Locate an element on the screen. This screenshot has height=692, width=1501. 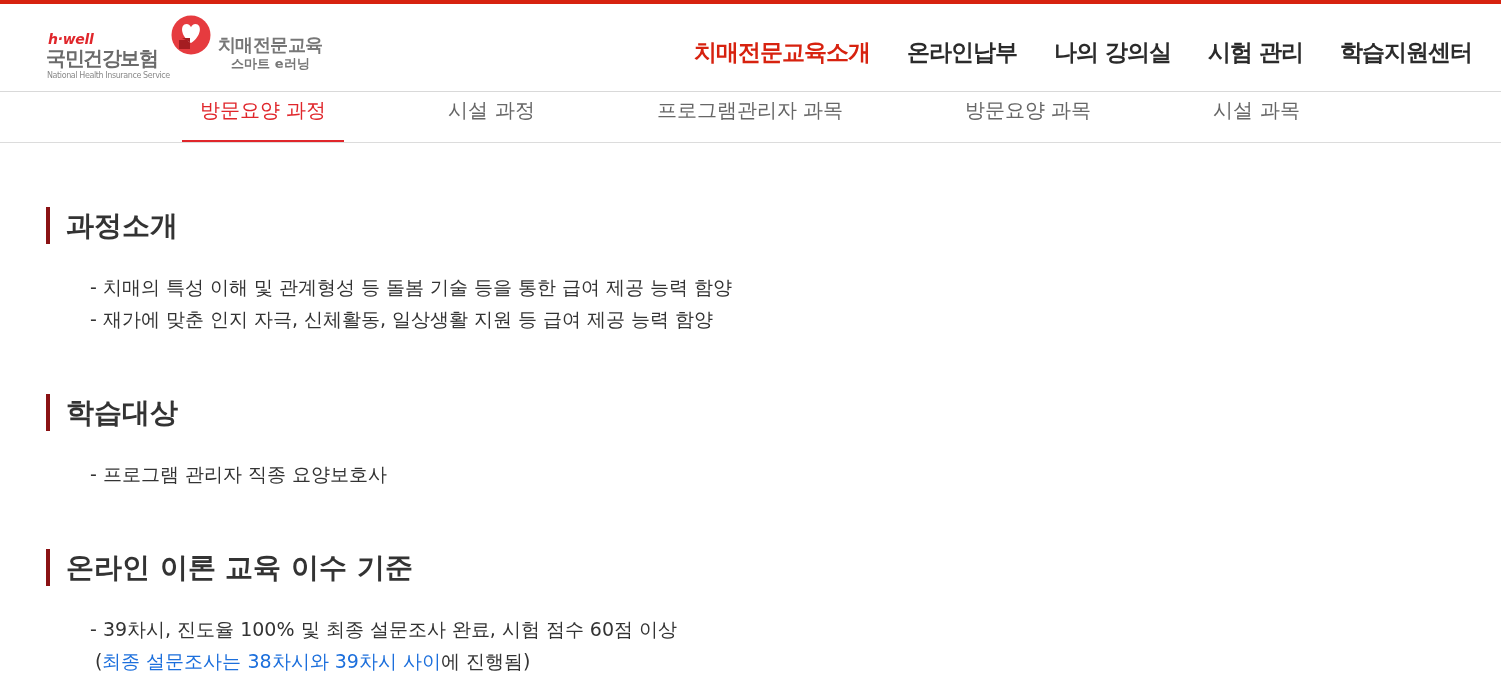
nav-link: 시험 관리 is located at coordinates (1255, 52).